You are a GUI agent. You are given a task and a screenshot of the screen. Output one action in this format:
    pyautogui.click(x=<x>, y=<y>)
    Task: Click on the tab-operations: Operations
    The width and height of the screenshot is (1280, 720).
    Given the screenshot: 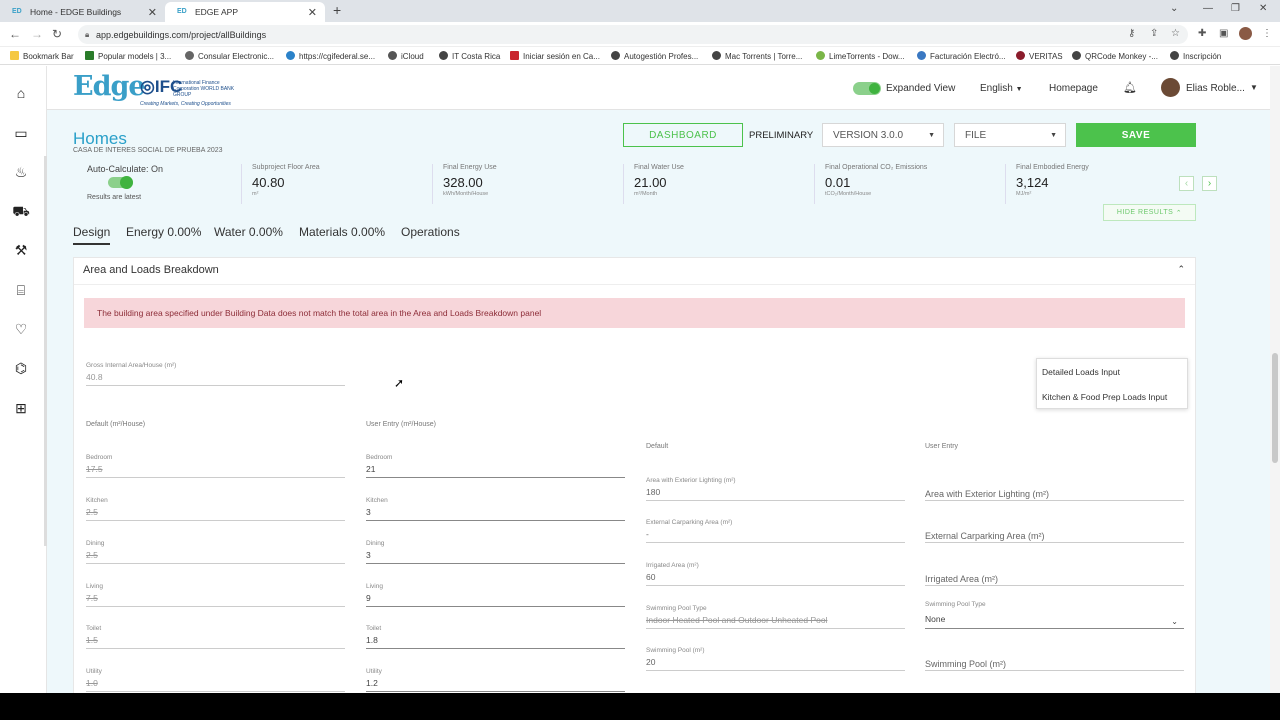 What is the action you would take?
    pyautogui.click(x=430, y=234)
    